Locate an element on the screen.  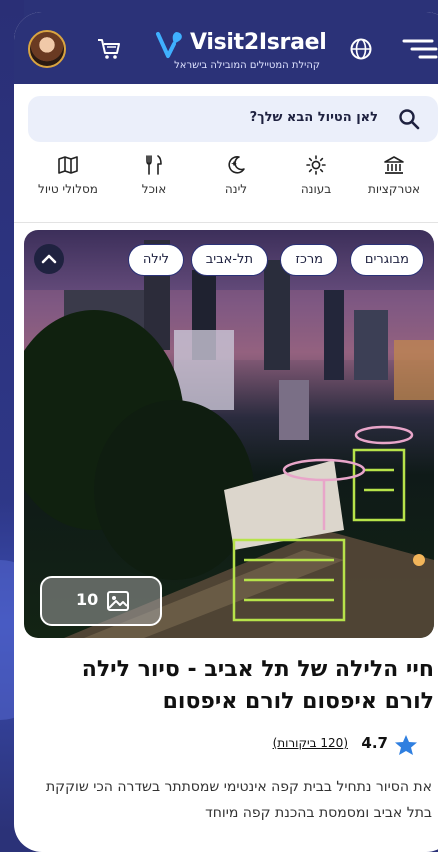
cutlery-icon is located at coordinates (154, 165).